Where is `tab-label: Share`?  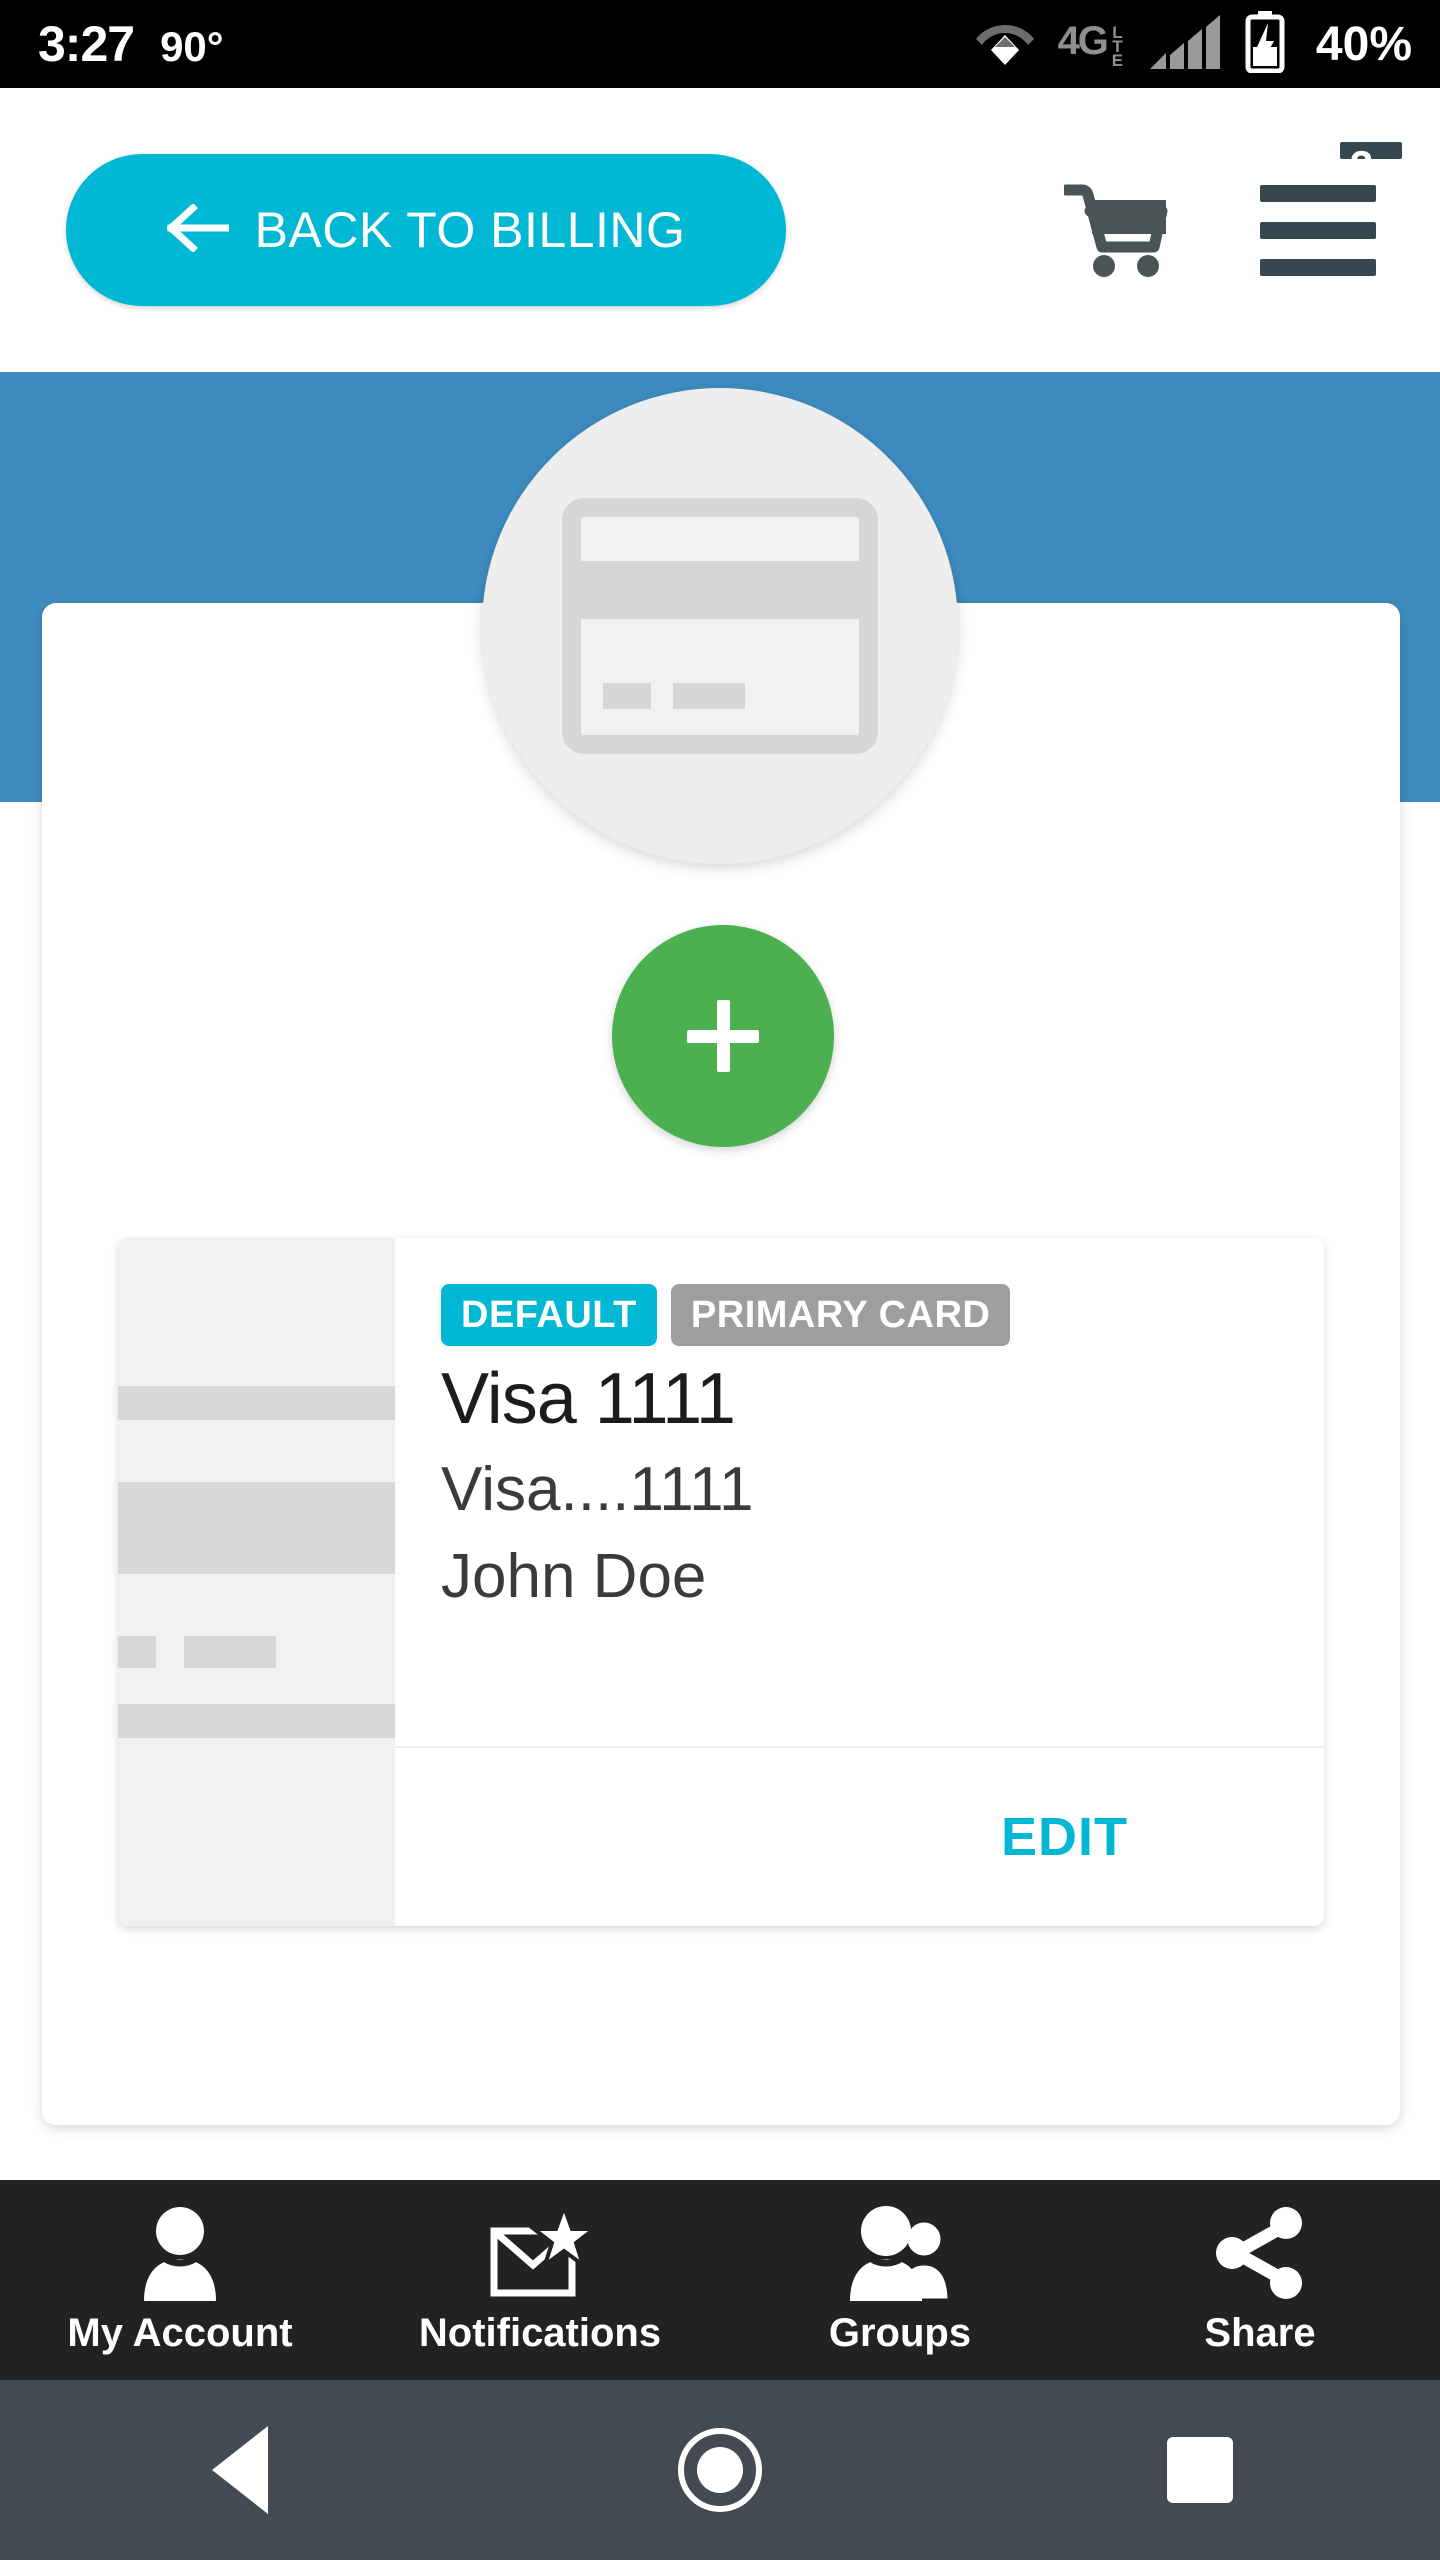 tab-label: Share is located at coordinates (1260, 2332).